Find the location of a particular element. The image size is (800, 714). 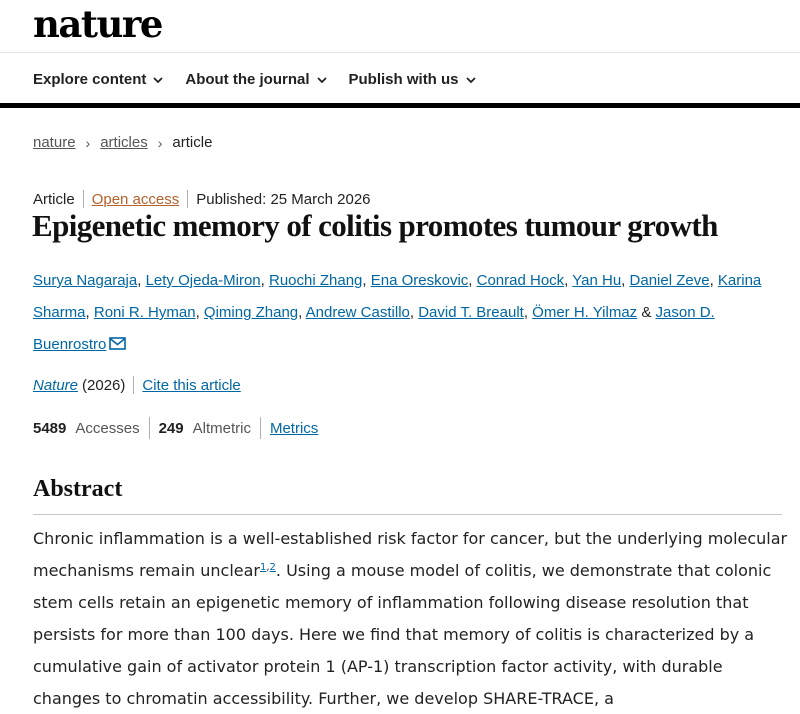

logo-divider is located at coordinates (400, 52).